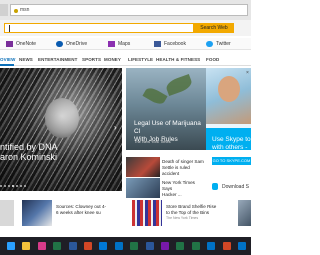 This screenshot has height=255, width=320. I want to click on nav-health-fitness: HEALTH & FITNESS, so click(178, 59).